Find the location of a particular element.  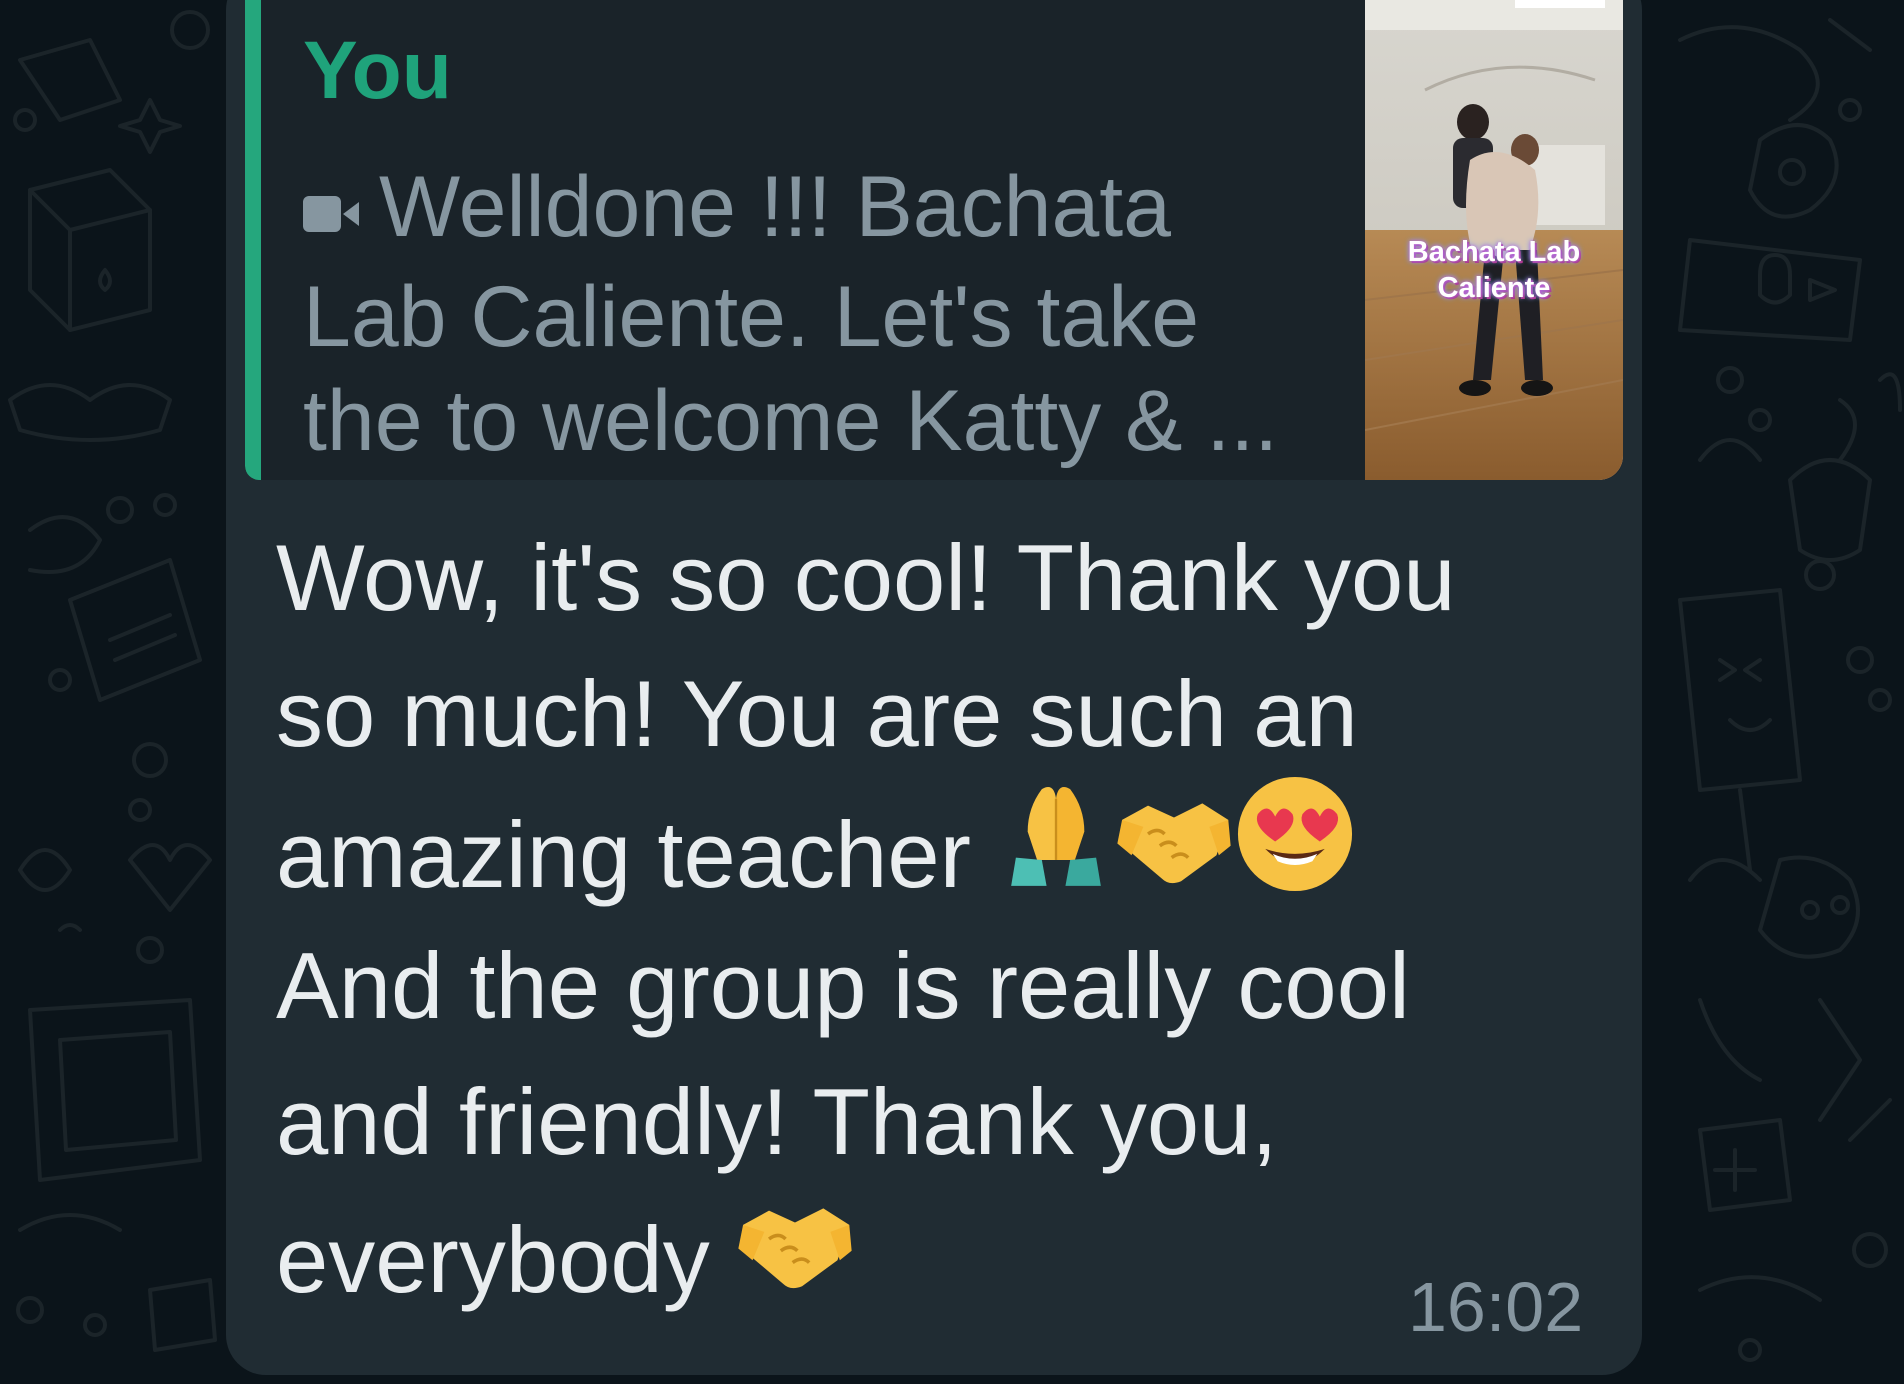

message-line-1: Wow, it's so cool! Thank you is located at coordinates (866, 577).